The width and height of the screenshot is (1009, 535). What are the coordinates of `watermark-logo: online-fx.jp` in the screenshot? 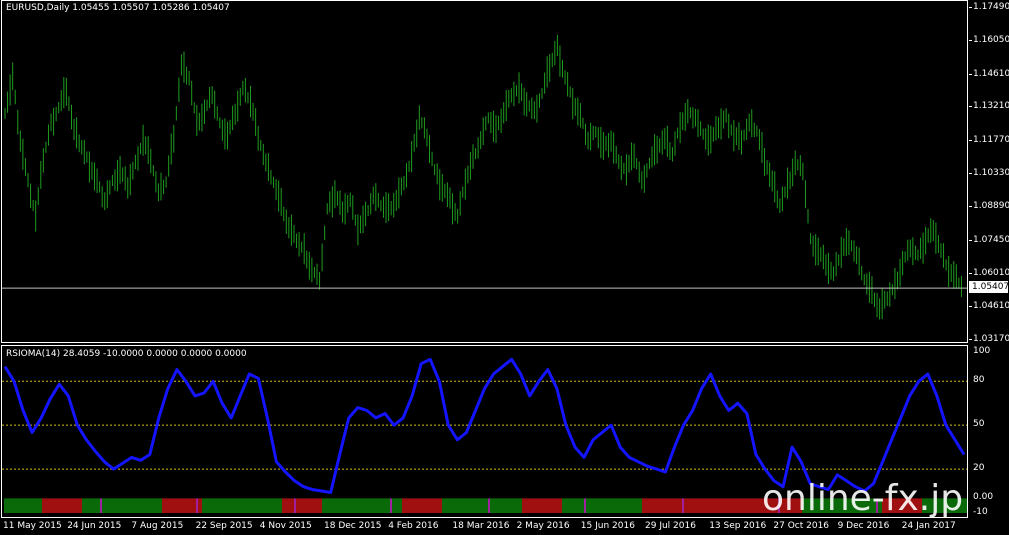 It's located at (863, 498).